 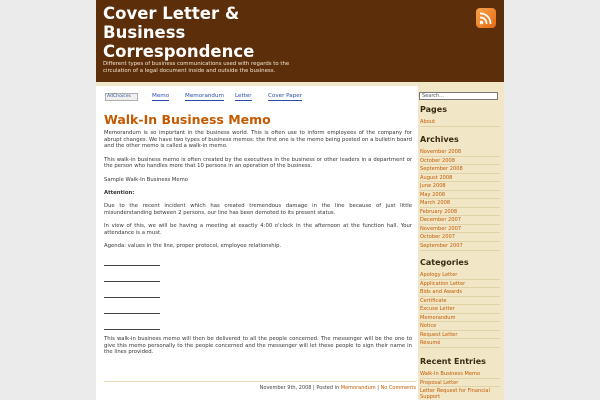 I want to click on archive-link: March 2008, so click(x=460, y=203).